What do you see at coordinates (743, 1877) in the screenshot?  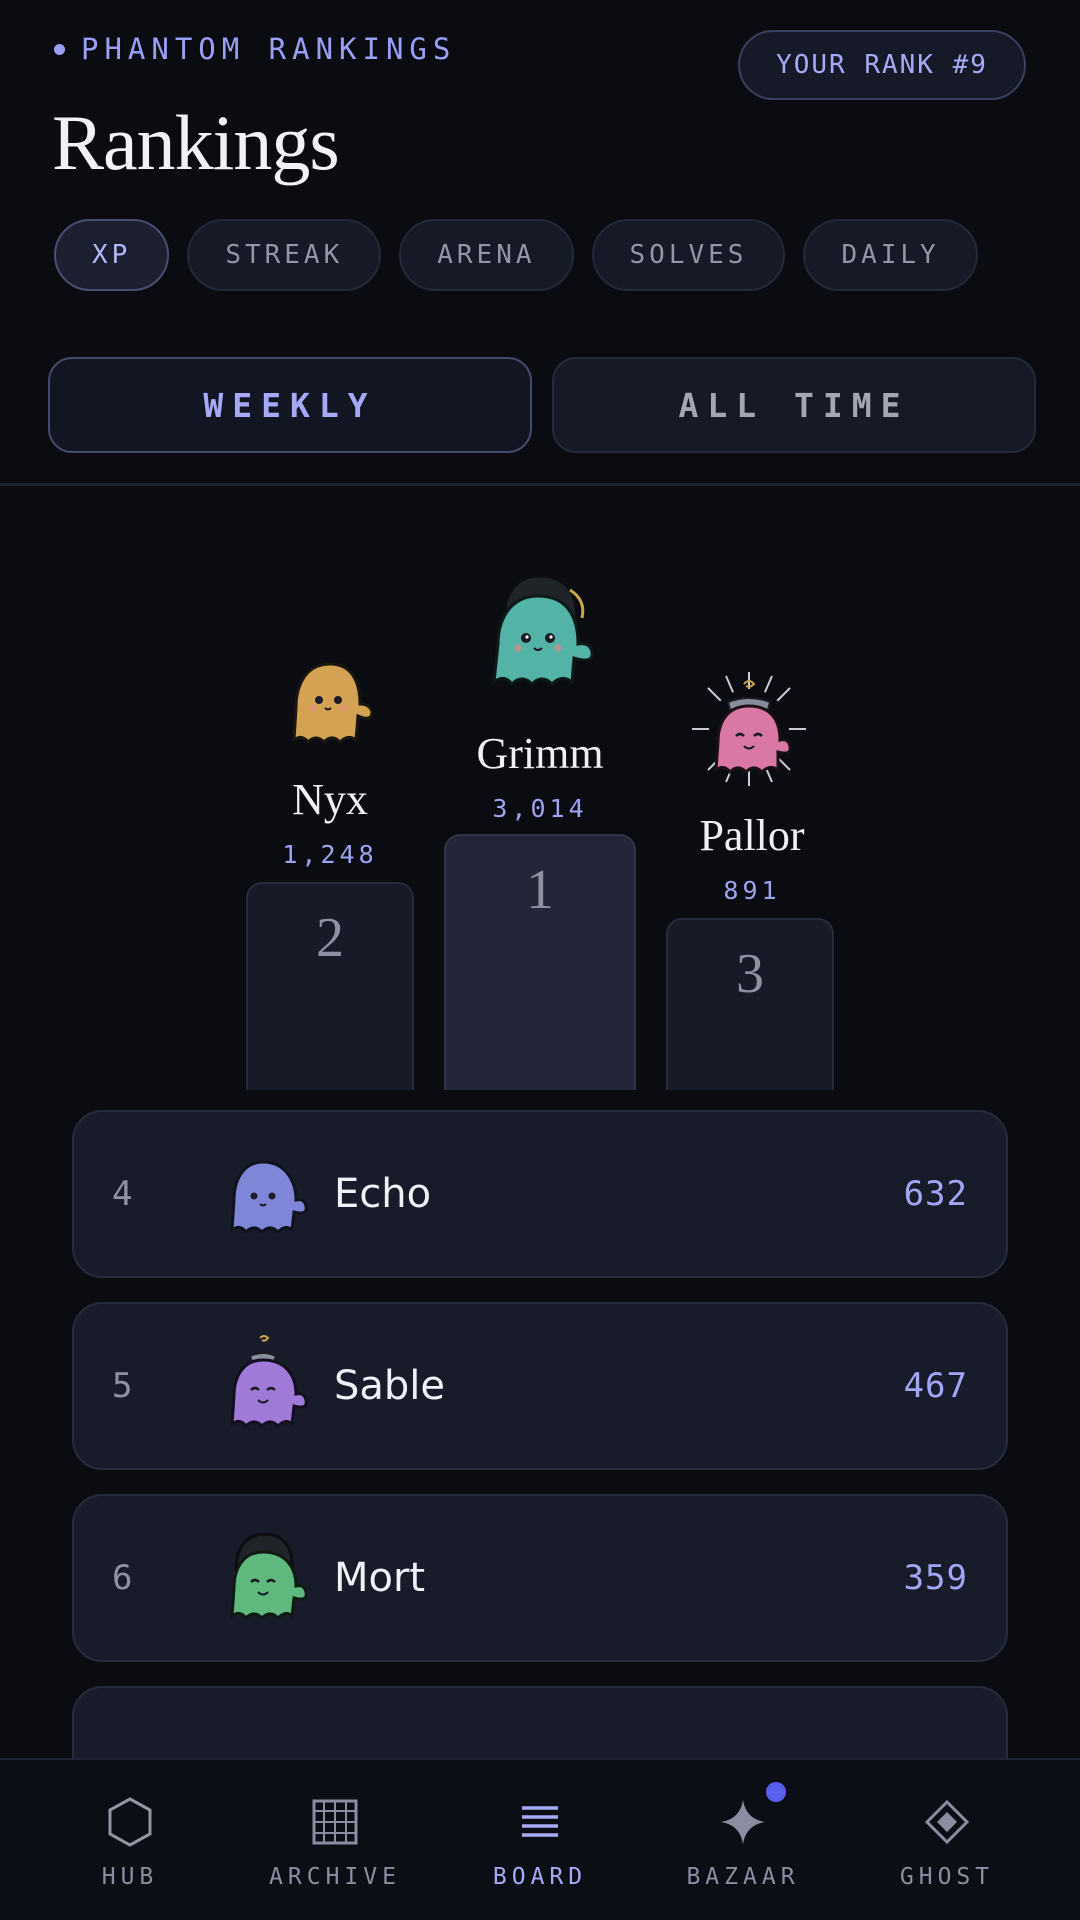 I see `nav-bazaar-label: BAZAAR` at bounding box center [743, 1877].